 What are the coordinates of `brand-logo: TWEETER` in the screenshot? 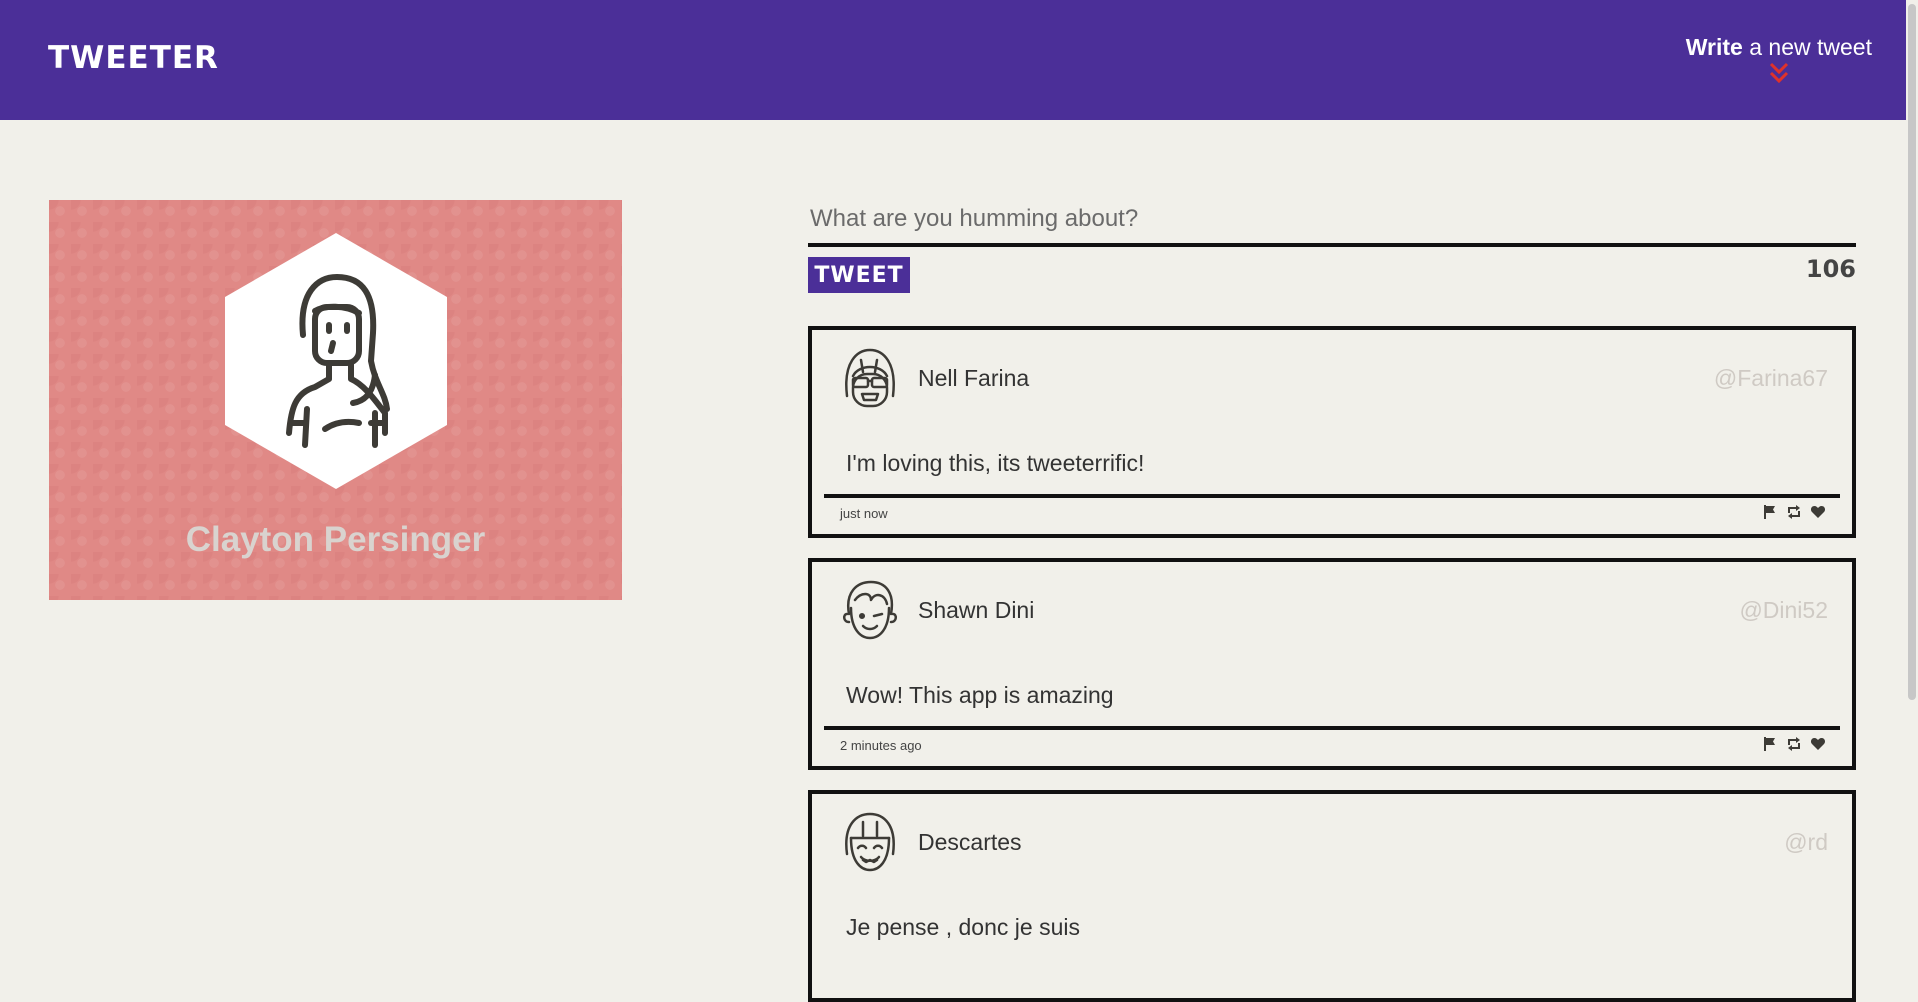 It's located at (133, 58).